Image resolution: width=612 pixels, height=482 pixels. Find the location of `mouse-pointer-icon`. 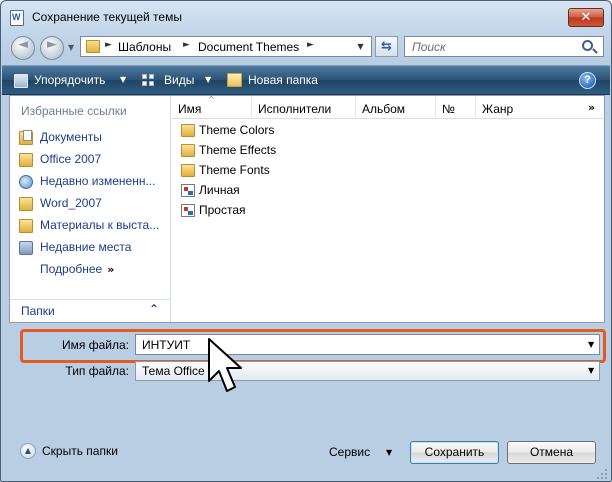

mouse-pointer-icon is located at coordinates (225, 365).